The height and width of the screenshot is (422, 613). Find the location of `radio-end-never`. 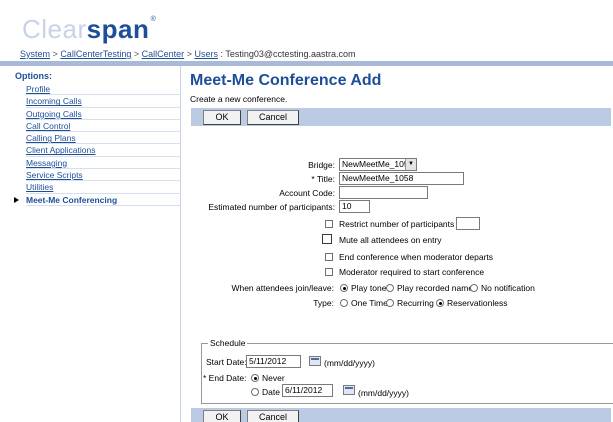

radio-end-never is located at coordinates (255, 378).